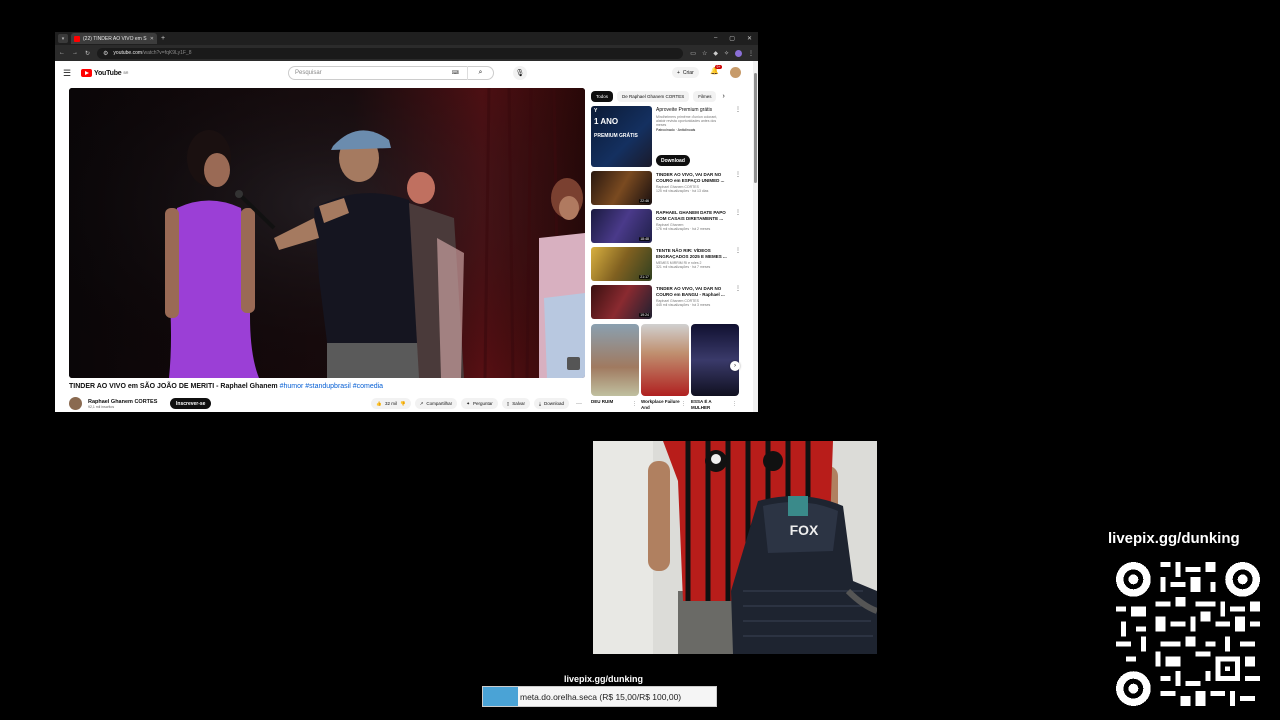 This screenshot has height=720, width=1280. What do you see at coordinates (421, 403) in the screenshot?
I see `share-icon: ↗` at bounding box center [421, 403].